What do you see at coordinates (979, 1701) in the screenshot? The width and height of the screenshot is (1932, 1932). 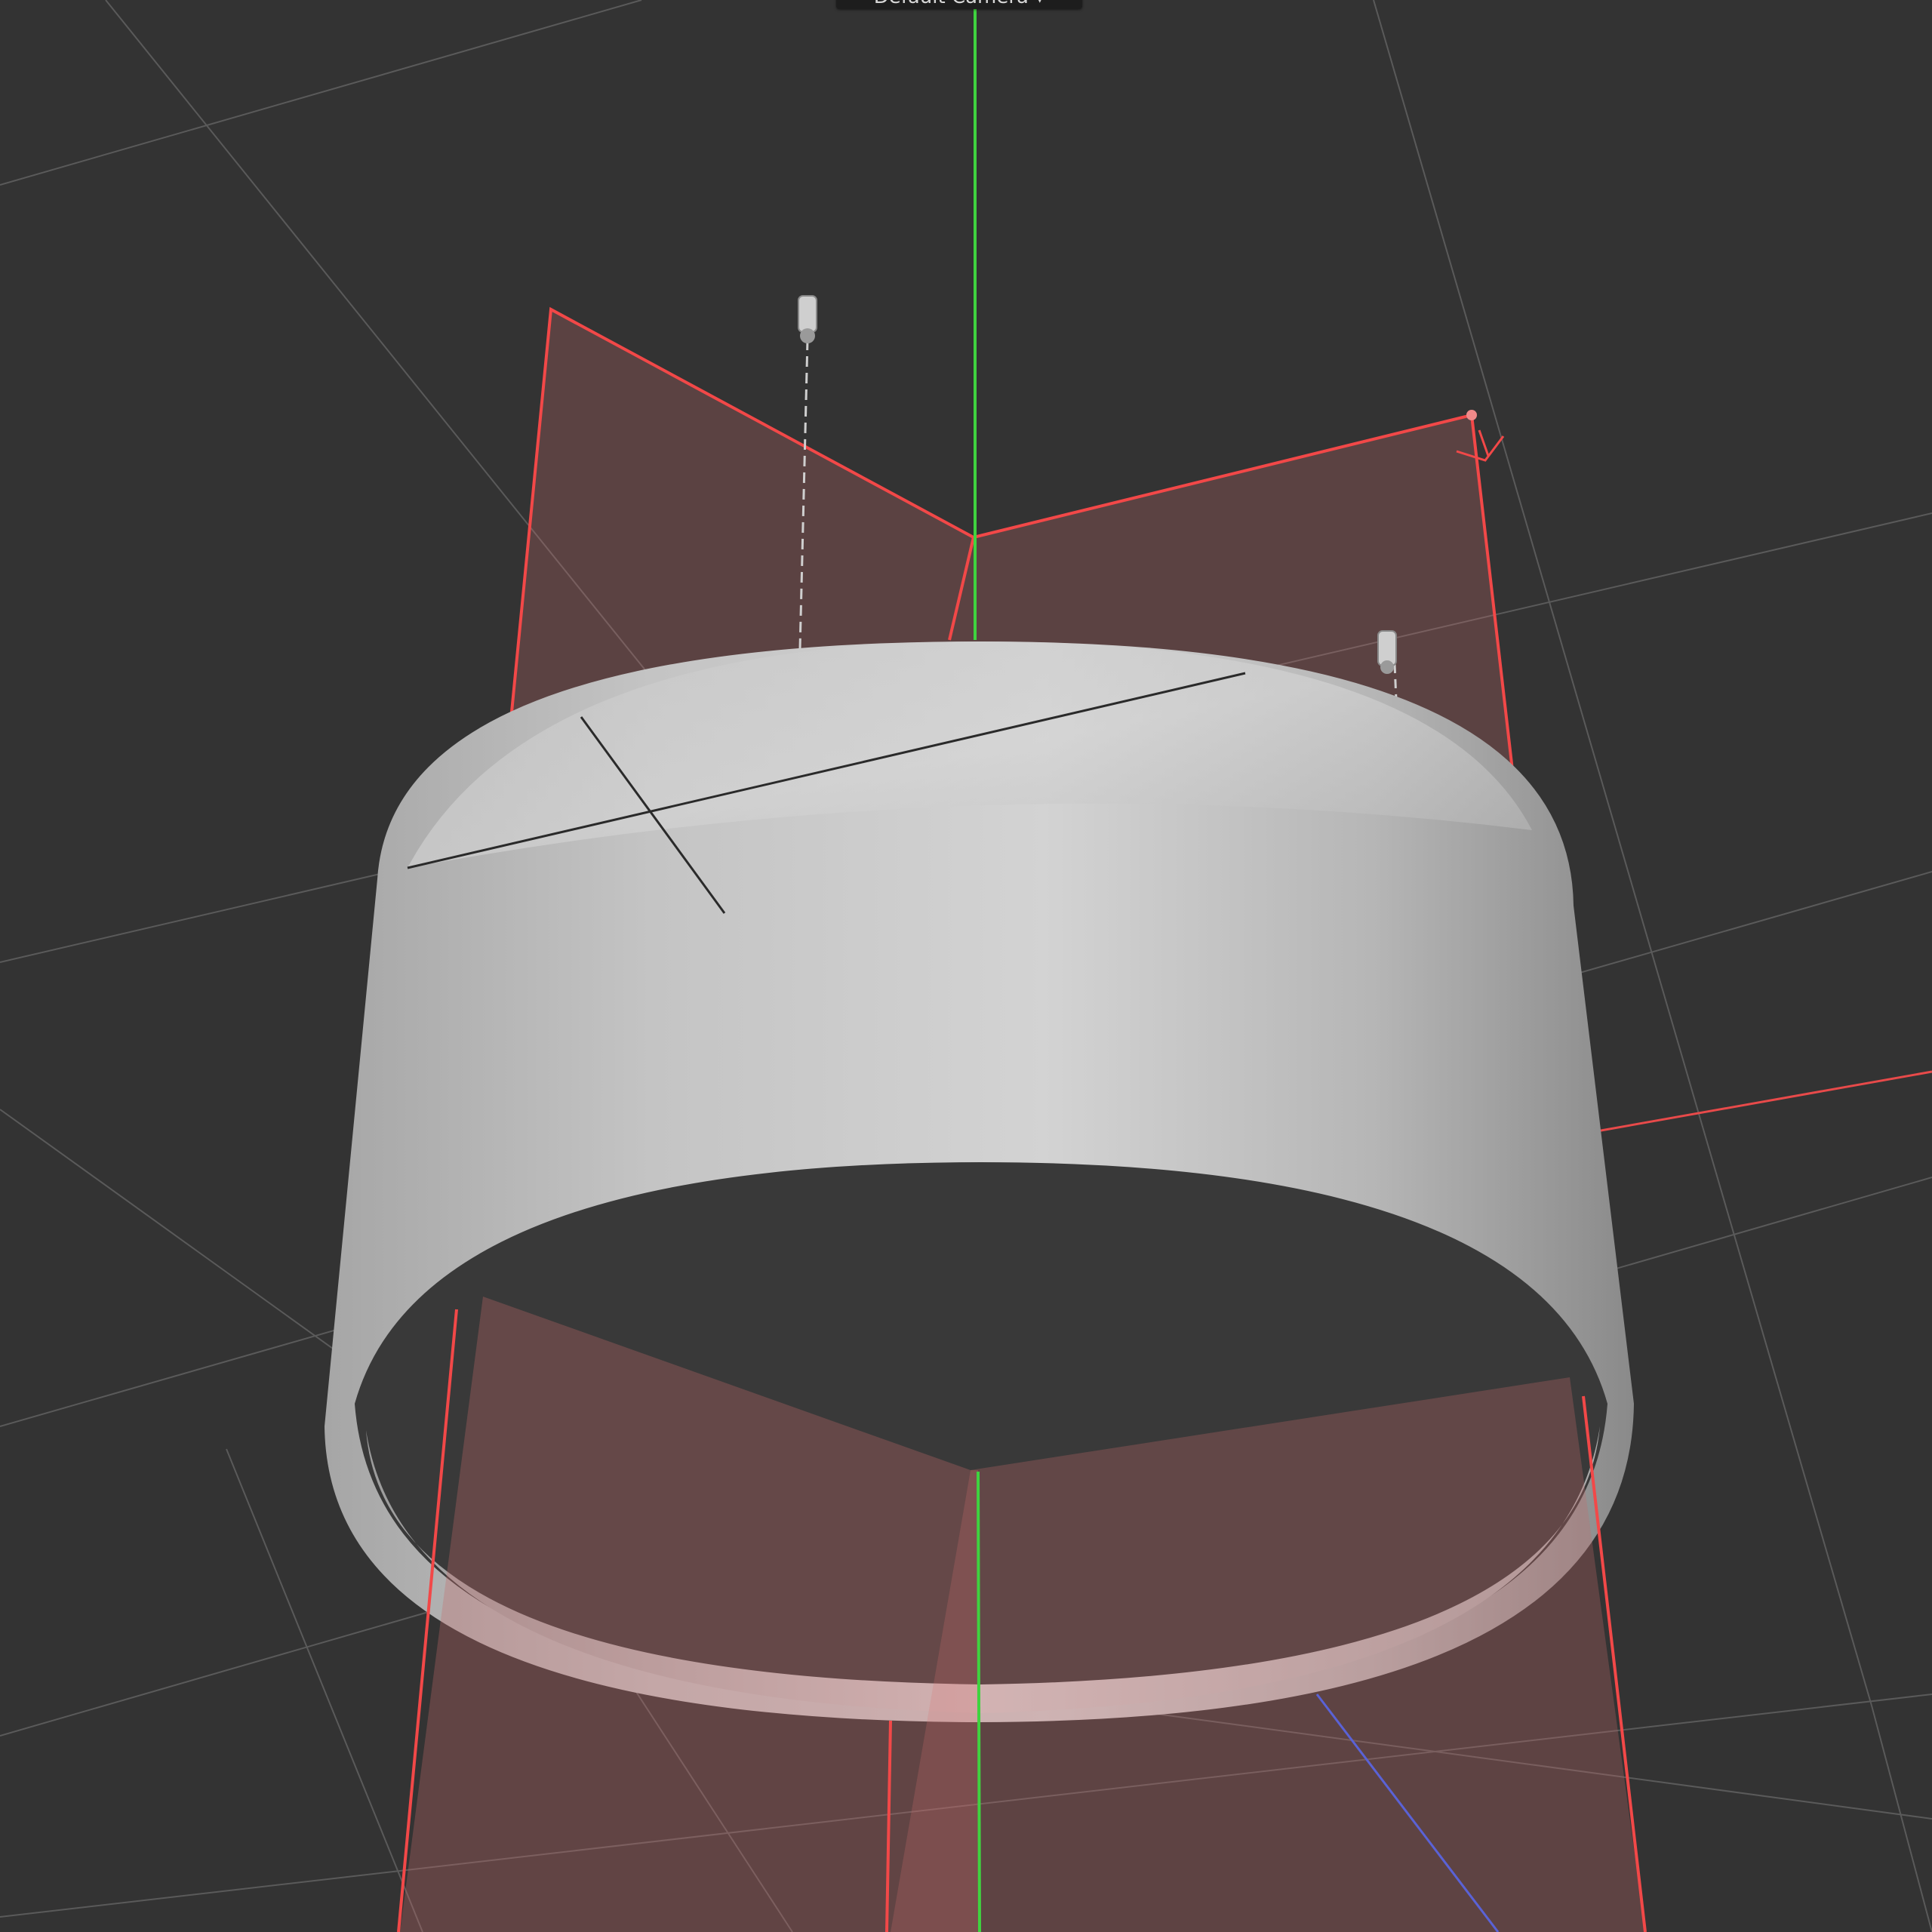 I see `y-axis-lower` at bounding box center [979, 1701].